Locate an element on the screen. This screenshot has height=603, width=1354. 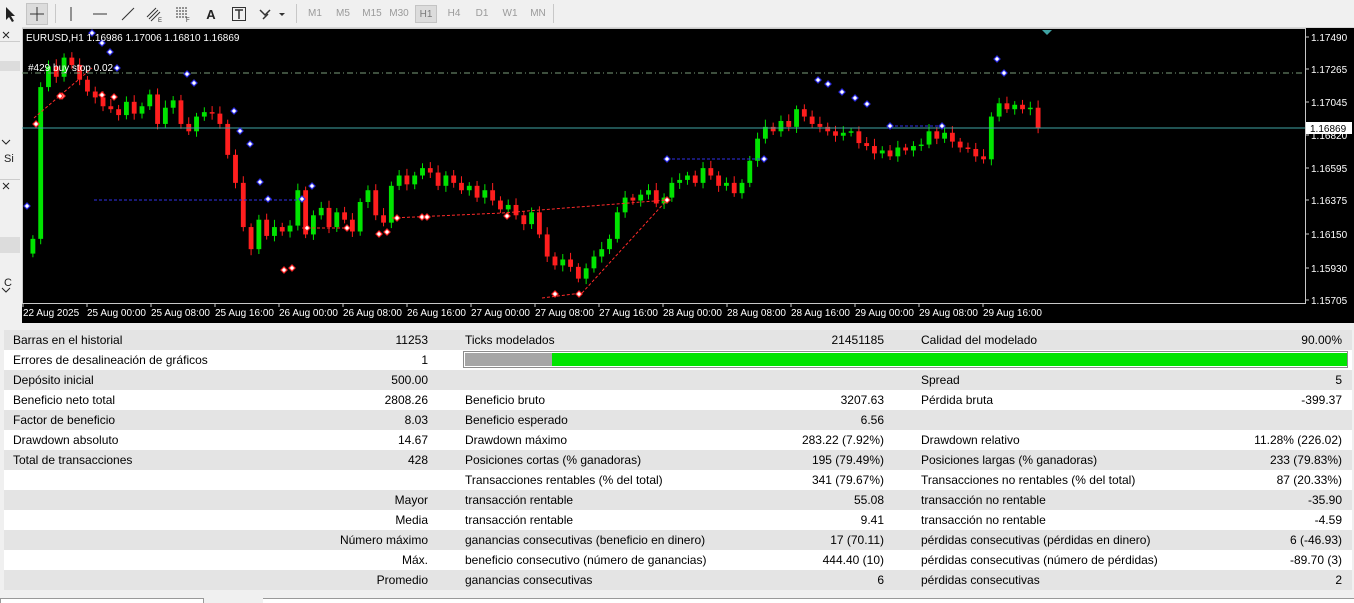
report-value: 6 is located at coordinates (880, 580).